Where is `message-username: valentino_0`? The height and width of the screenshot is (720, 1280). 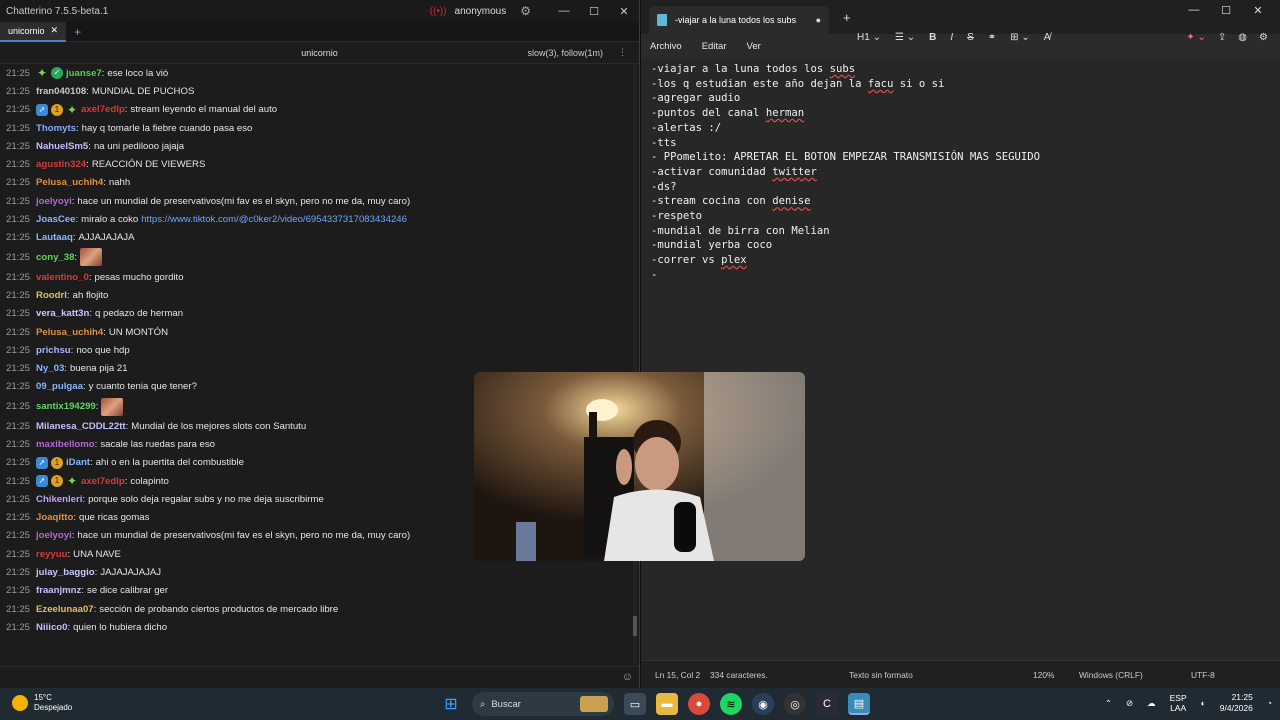
message-username: valentino_0 is located at coordinates (62, 277).